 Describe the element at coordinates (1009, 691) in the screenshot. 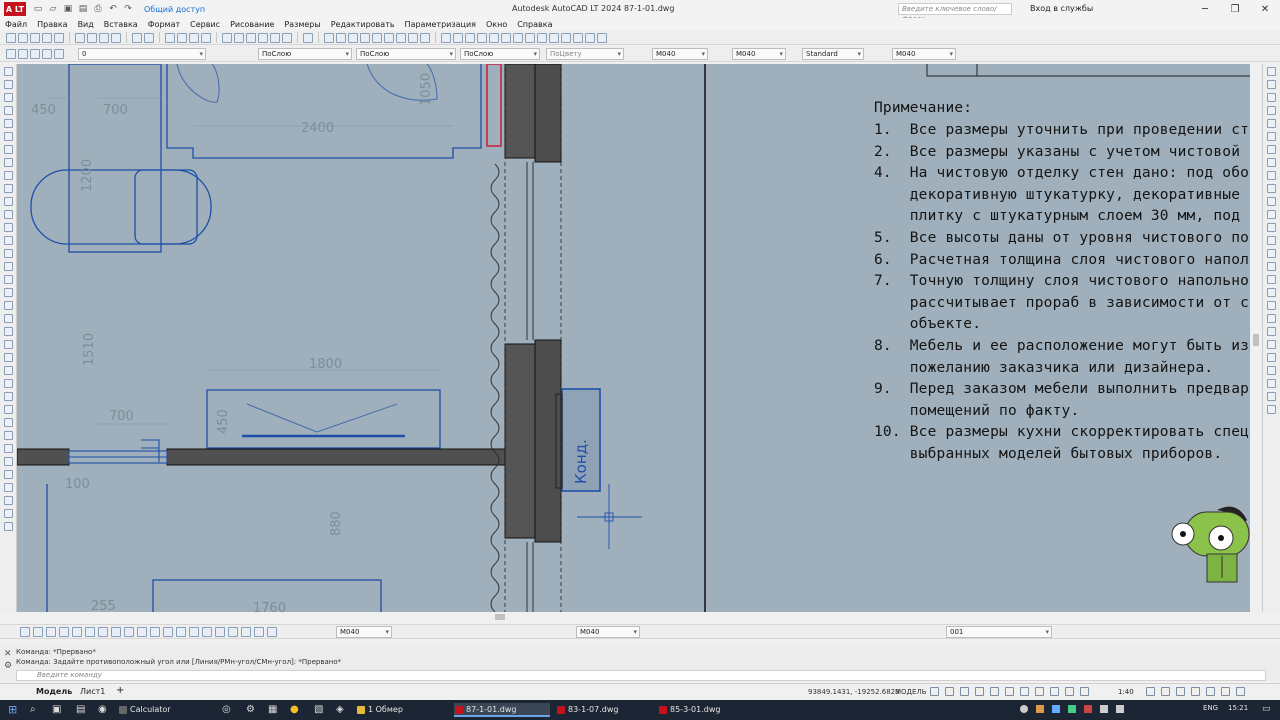

I see `object-snap-icon` at that location.